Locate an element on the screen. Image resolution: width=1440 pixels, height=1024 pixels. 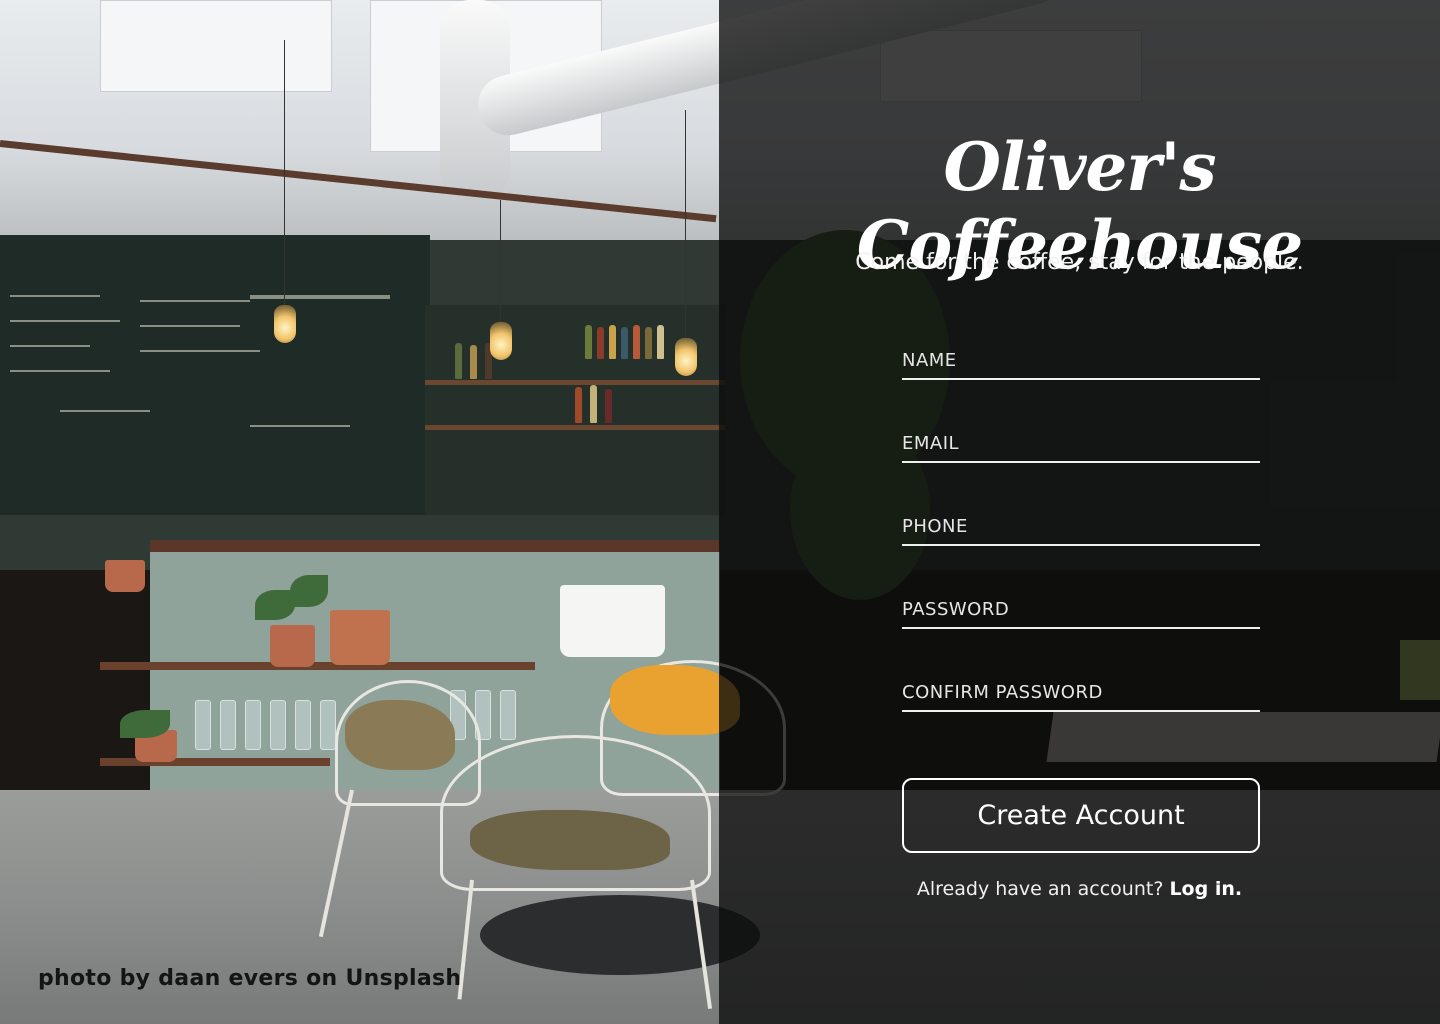
login-link: Log in. is located at coordinates (1205, 889).